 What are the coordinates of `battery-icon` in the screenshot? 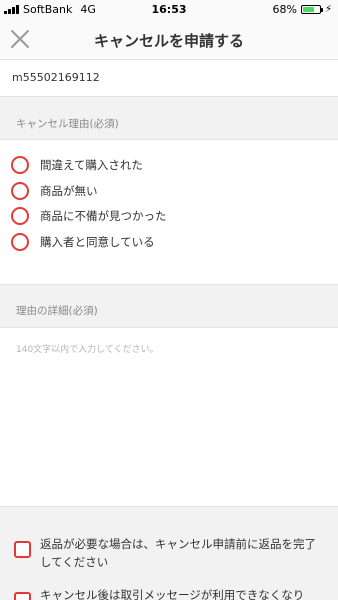 It's located at (311, 9).